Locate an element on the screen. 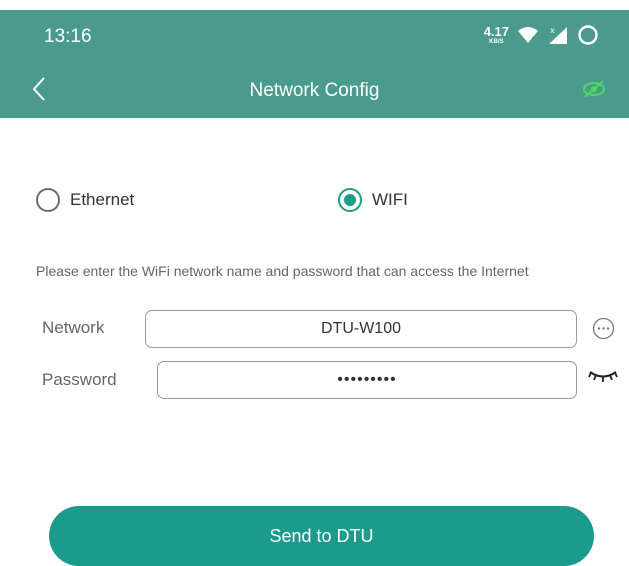 The width and height of the screenshot is (629, 566). radio-ethernet: Ethernet is located at coordinates (85, 200).